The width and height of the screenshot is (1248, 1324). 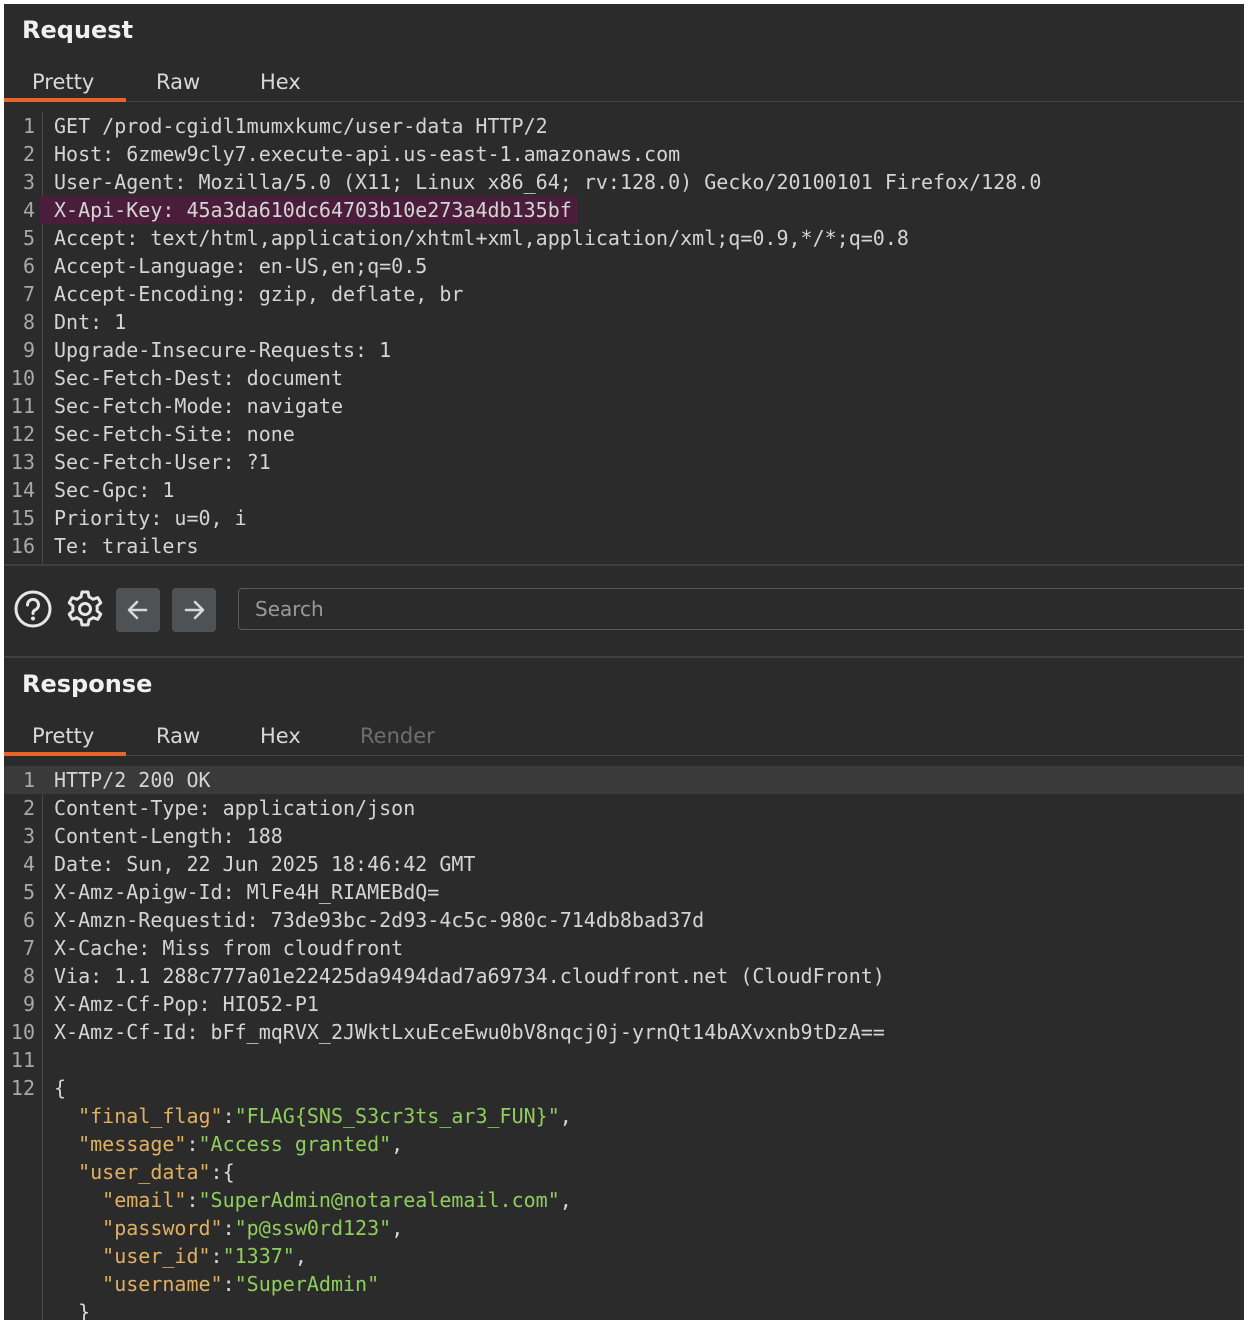 What do you see at coordinates (741, 609) in the screenshot?
I see `search-input` at bounding box center [741, 609].